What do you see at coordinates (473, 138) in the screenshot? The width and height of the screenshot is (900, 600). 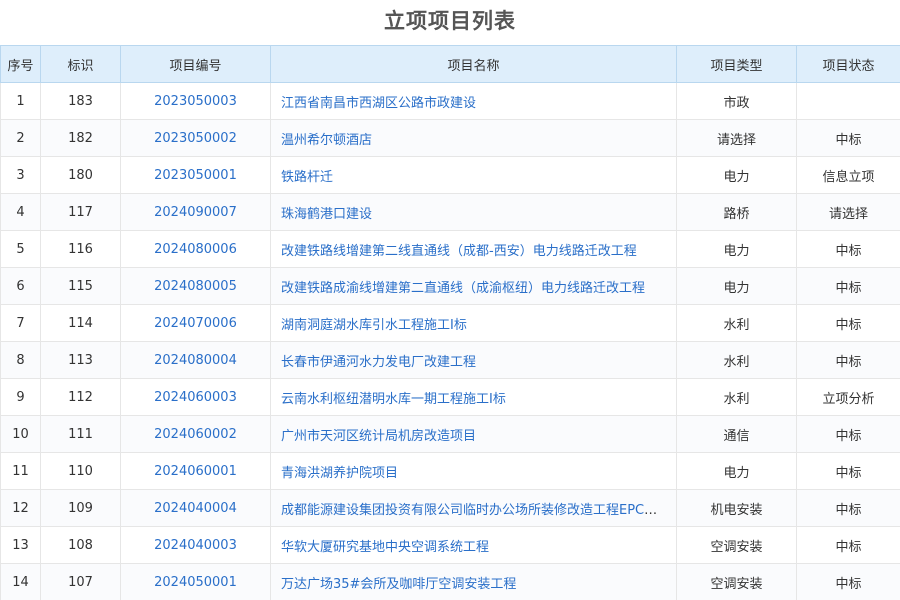 I see `cell-name: 温州希尔顿酒店` at bounding box center [473, 138].